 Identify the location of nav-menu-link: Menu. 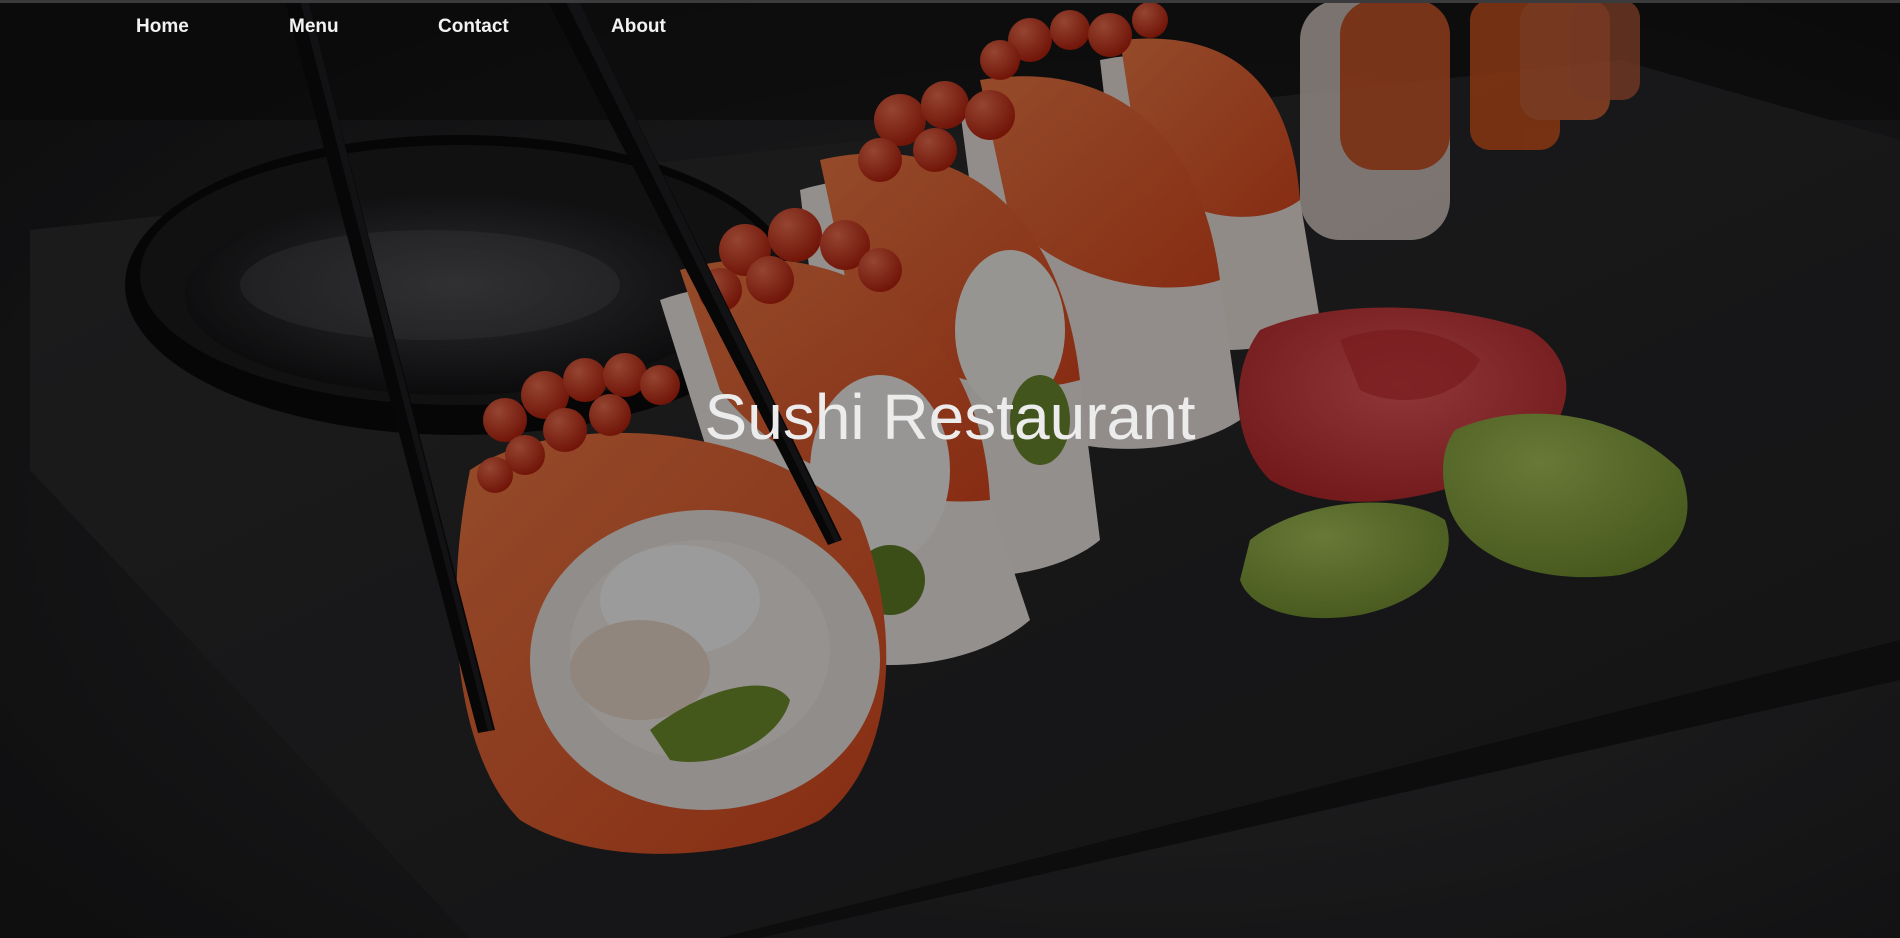
(314, 27).